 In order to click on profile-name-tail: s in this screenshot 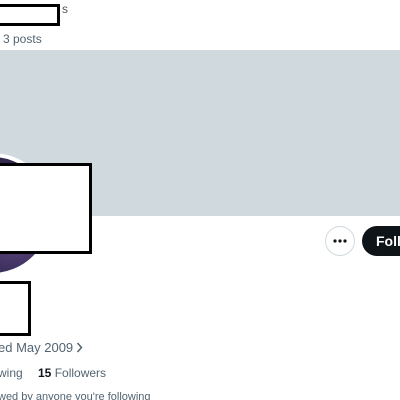, I will do `click(65, 9)`.